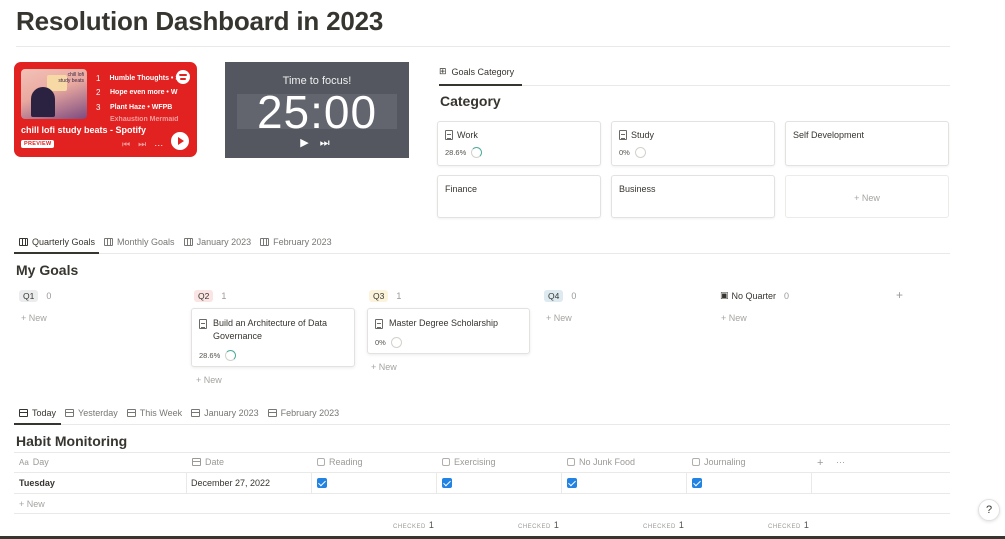  Describe the element at coordinates (72, 441) in the screenshot. I see `habit-monitoring-heading: Habit Monitoring` at that location.